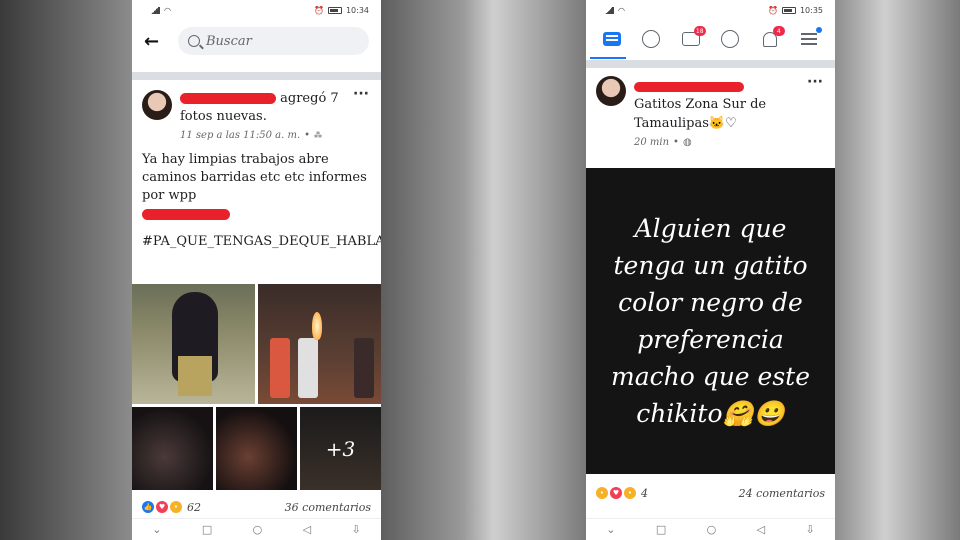 The image size is (960, 540). I want to click on reaction-summary: • ♥ • 4, so click(622, 493).